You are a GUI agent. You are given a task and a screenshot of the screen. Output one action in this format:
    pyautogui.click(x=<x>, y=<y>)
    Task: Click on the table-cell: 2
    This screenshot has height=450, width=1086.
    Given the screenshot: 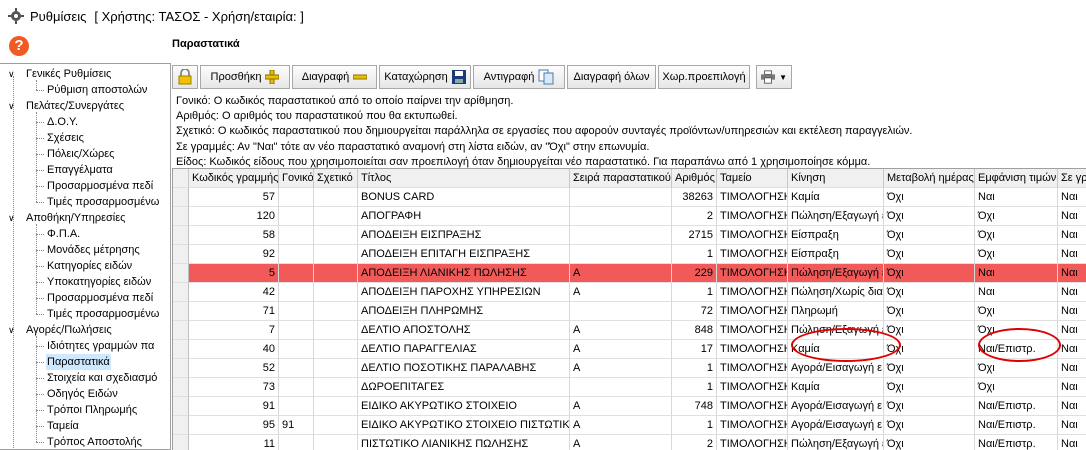 What is the action you would take?
    pyautogui.click(x=694, y=442)
    